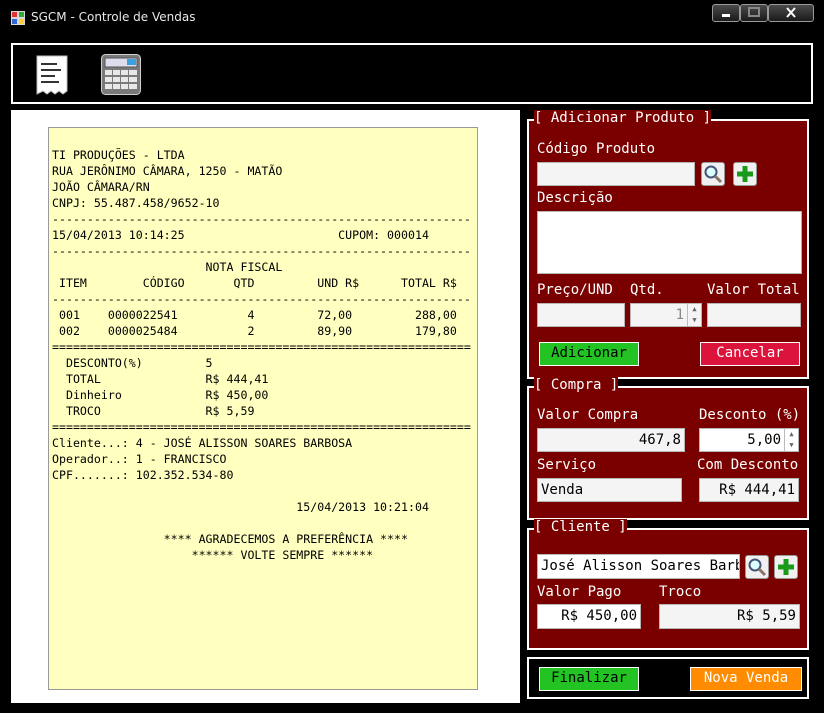 The image size is (824, 713). Describe the element at coordinates (167, 267) in the screenshot. I see `receipt-line: NOTA FISCAL` at that location.